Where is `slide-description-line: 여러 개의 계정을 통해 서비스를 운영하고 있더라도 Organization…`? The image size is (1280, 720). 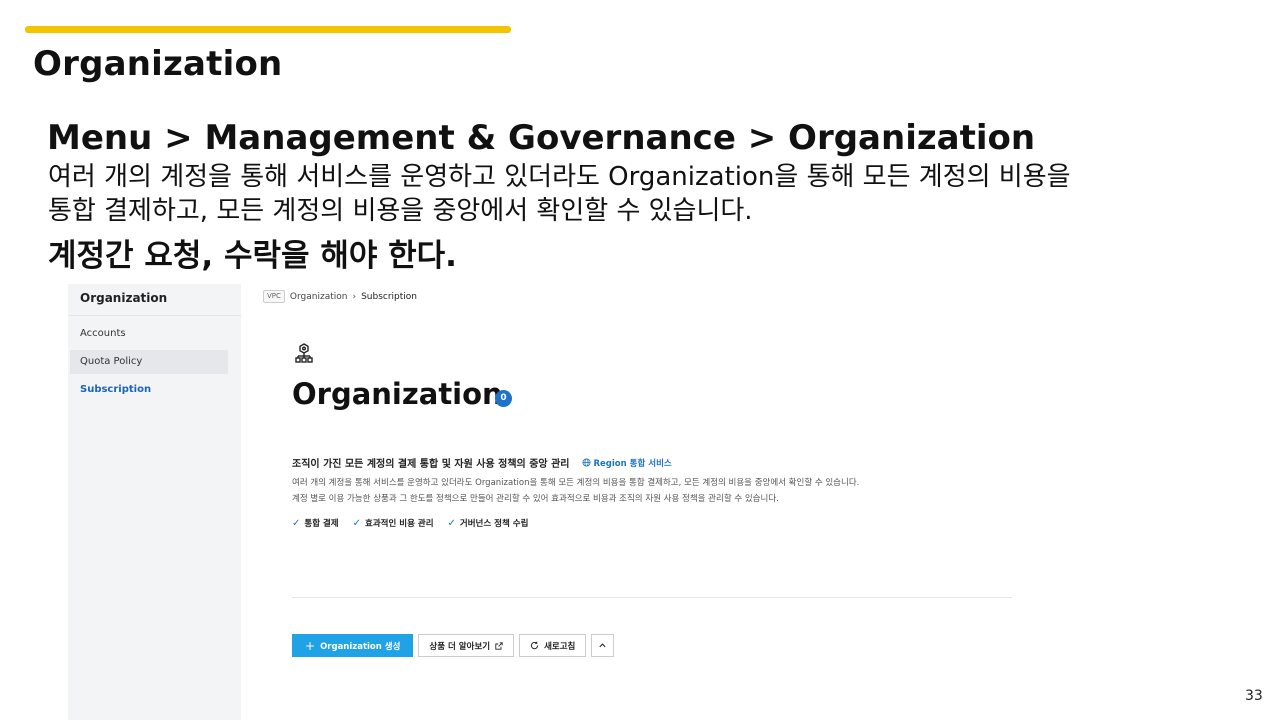 slide-description-line: 여러 개의 계정을 통해 서비스를 운영하고 있더라도 Organization… is located at coordinates (559, 177).